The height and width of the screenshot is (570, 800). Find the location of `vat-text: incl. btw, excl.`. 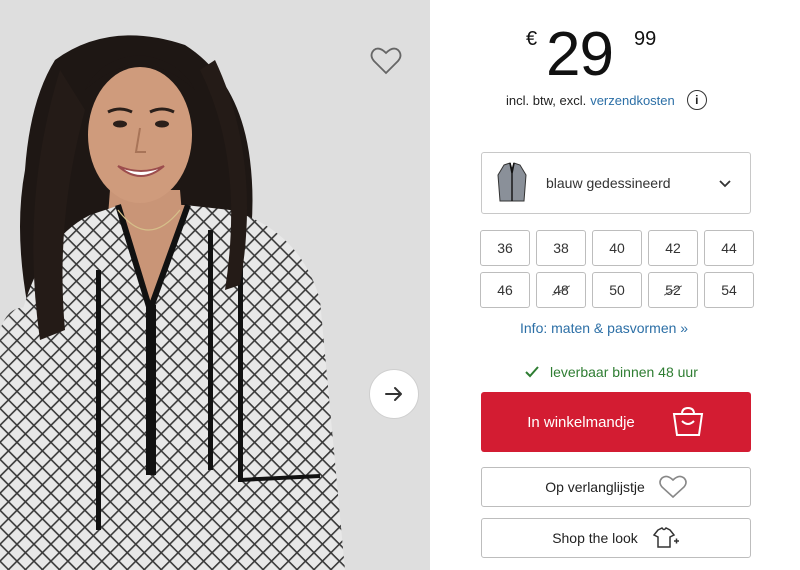

vat-text: incl. btw, excl. is located at coordinates (546, 100).